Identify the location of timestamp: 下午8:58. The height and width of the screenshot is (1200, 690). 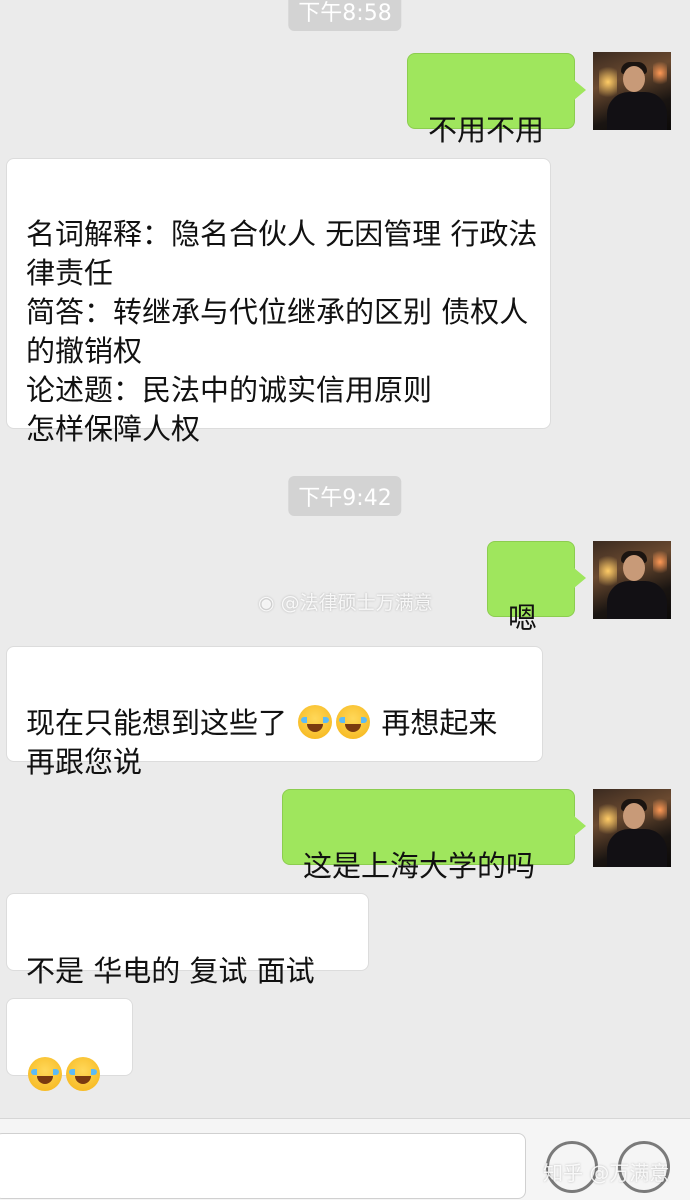
(345, 15).